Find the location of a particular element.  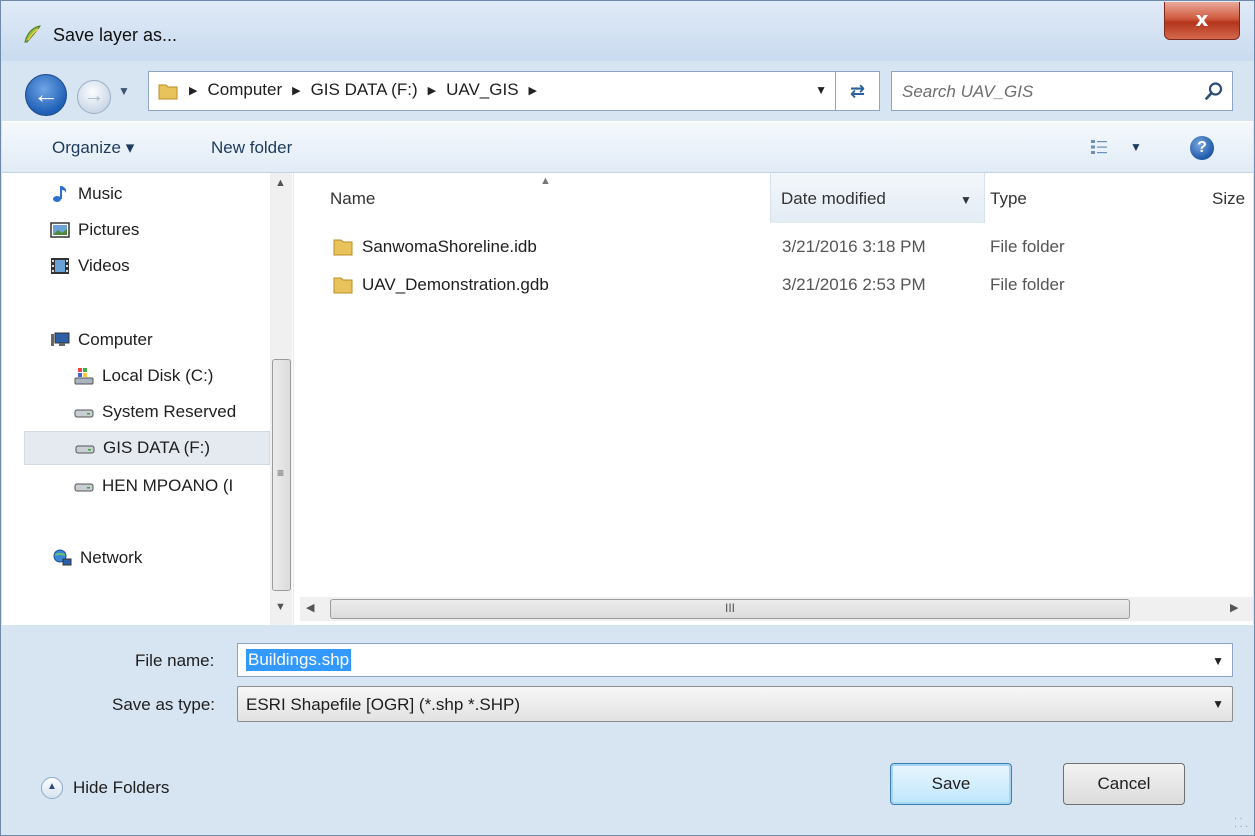

recent-locations-dropdown: ▼ is located at coordinates (124, 91).